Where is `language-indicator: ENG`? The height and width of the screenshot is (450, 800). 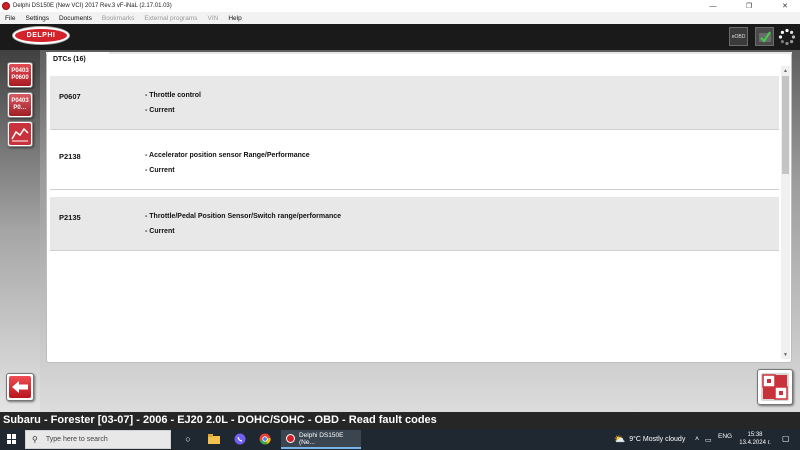 language-indicator: ENG is located at coordinates (725, 436).